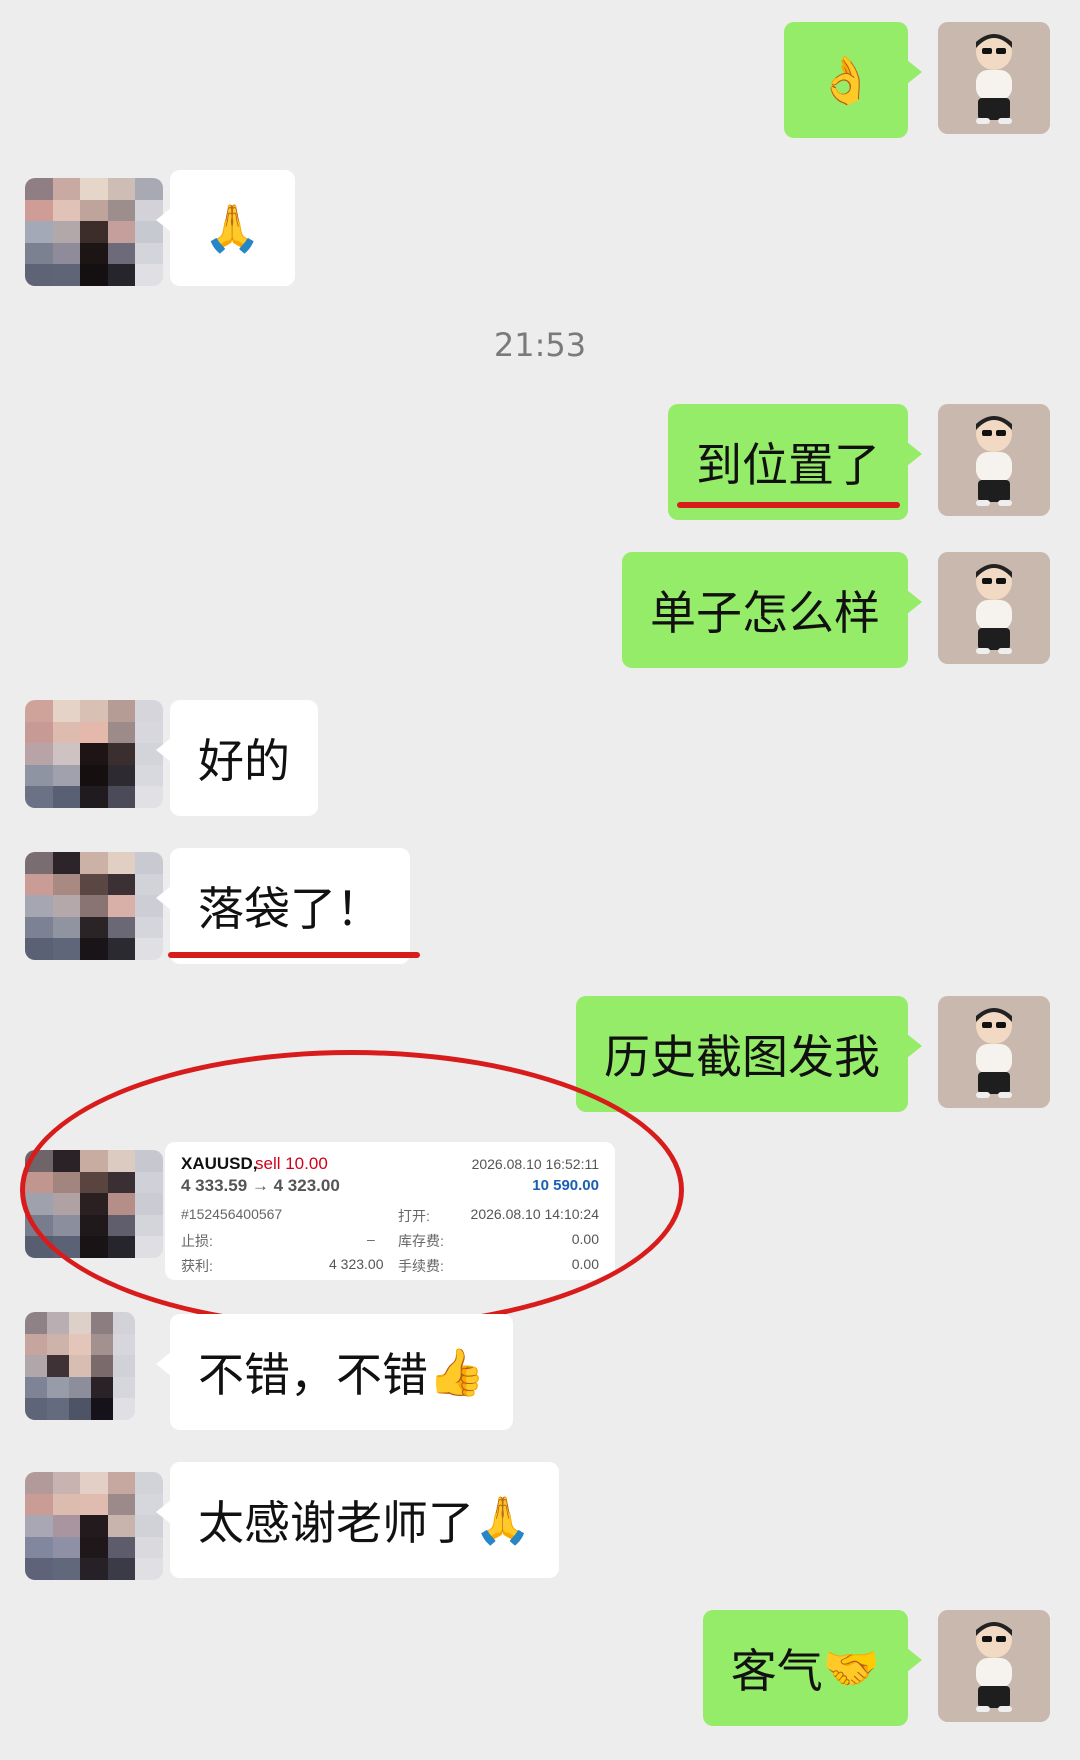  I want to click on open-label: 打开:, so click(414, 1216).